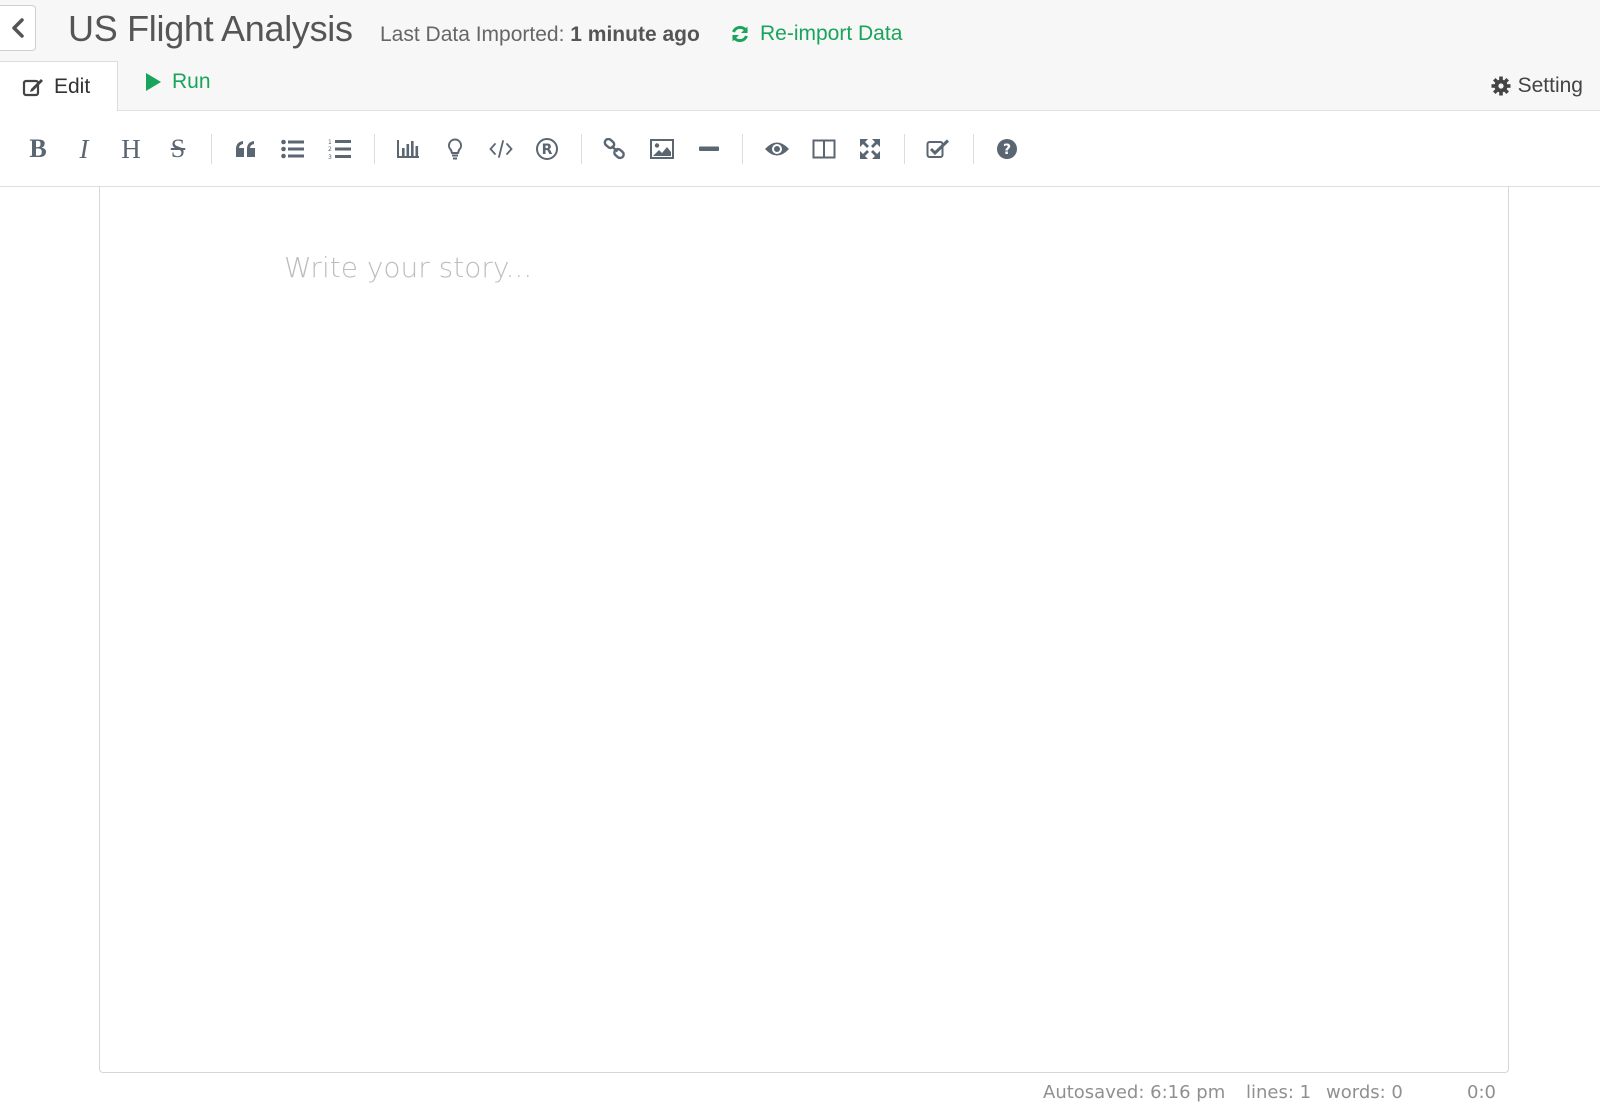 This screenshot has height=1108, width=1600. I want to click on autosave-status: Autosaved: 6:16 pm, so click(1134, 1092).